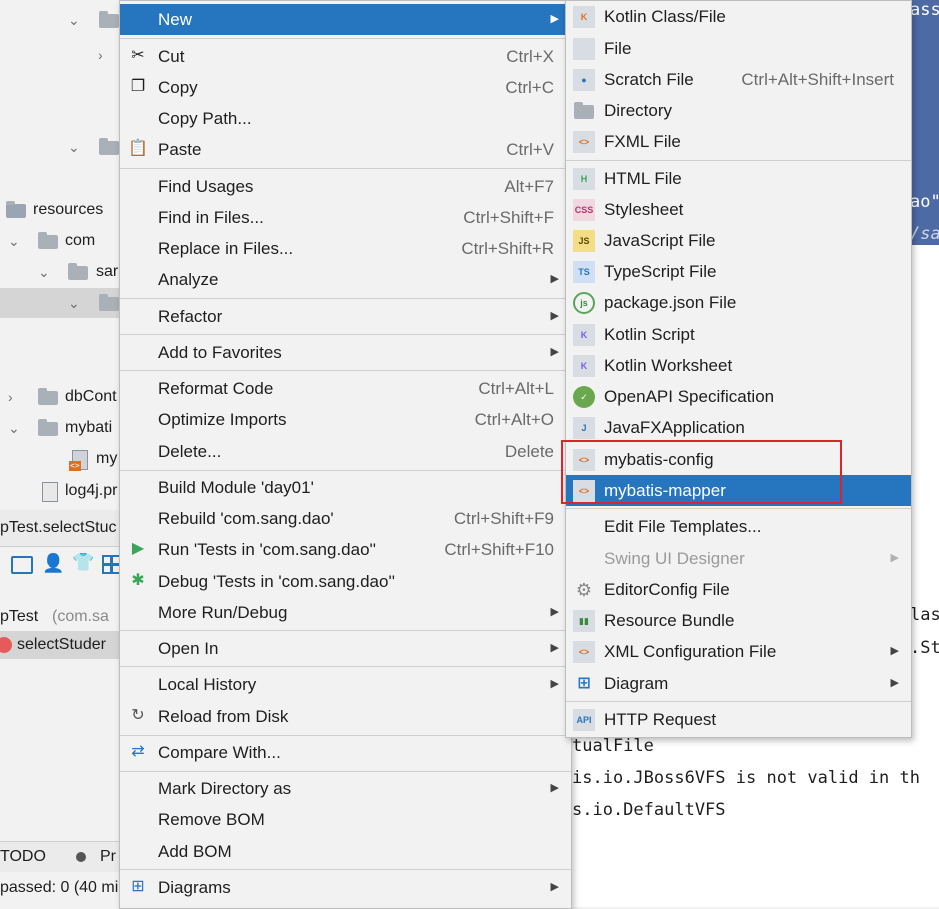  What do you see at coordinates (345, 149) in the screenshot?
I see `menu-item-paste: 📋 Paste Ctrl+V` at bounding box center [345, 149].